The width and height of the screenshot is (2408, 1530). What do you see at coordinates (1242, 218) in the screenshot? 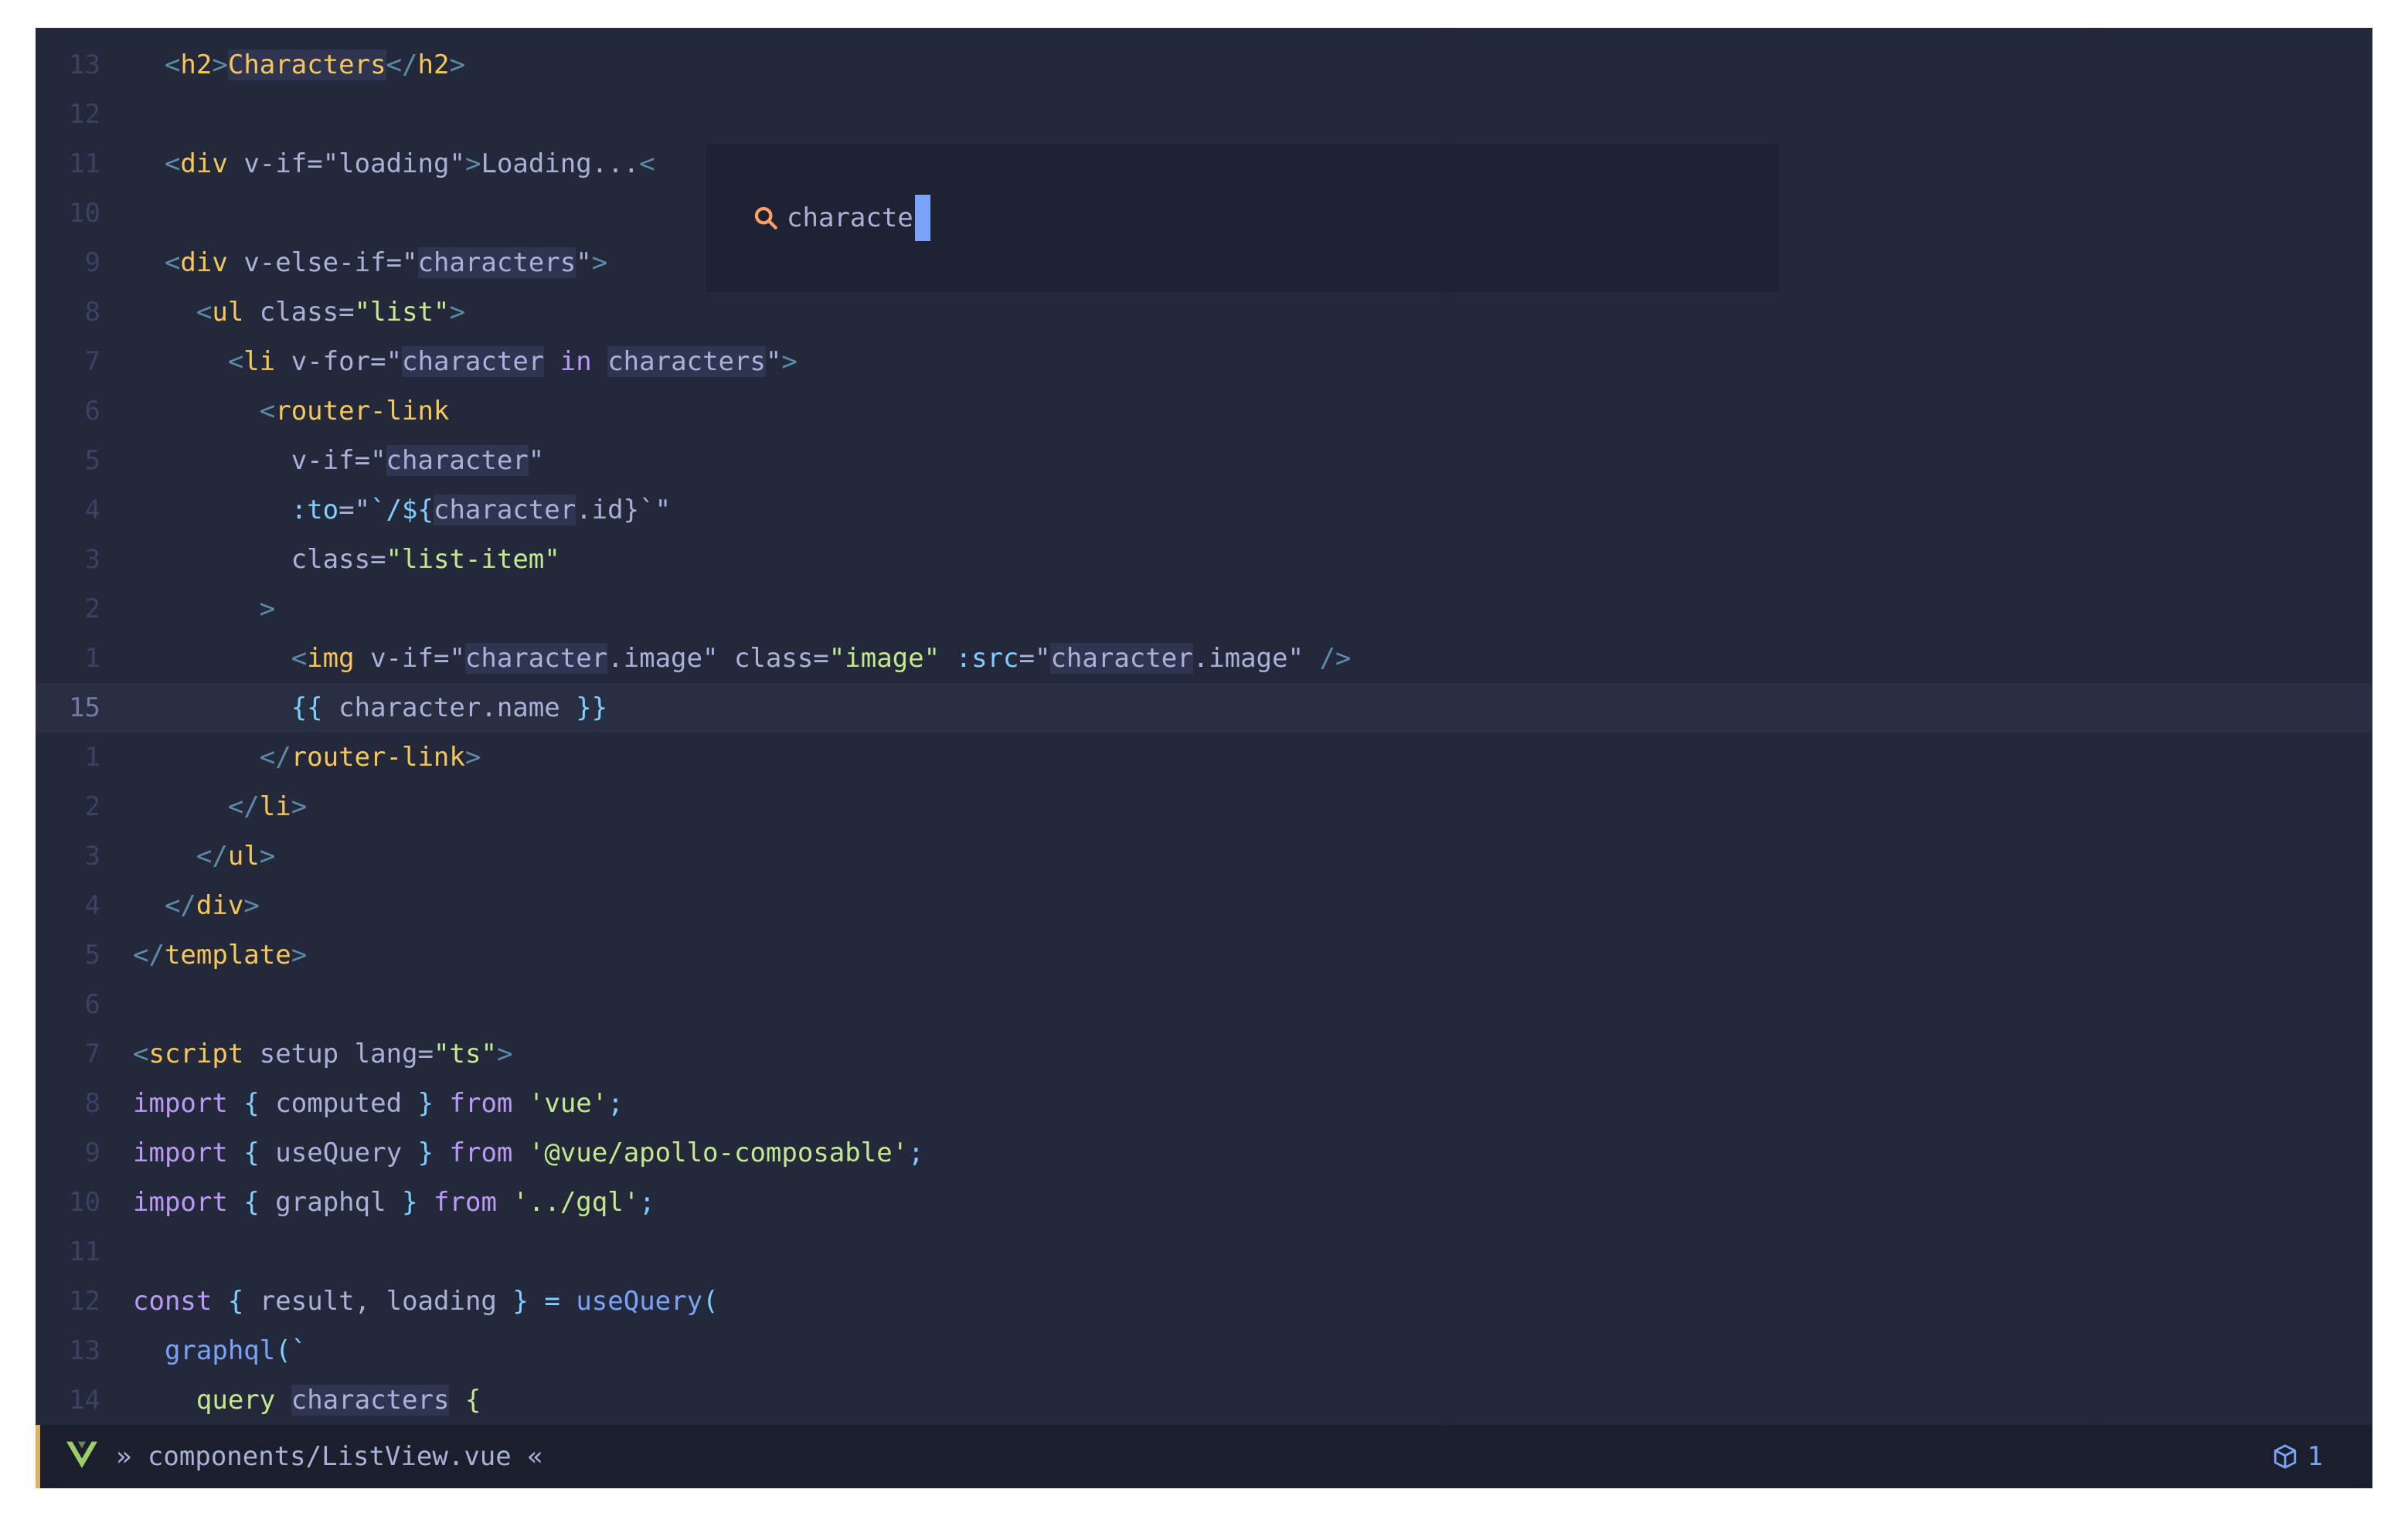
I see `search-popup: characte` at bounding box center [1242, 218].